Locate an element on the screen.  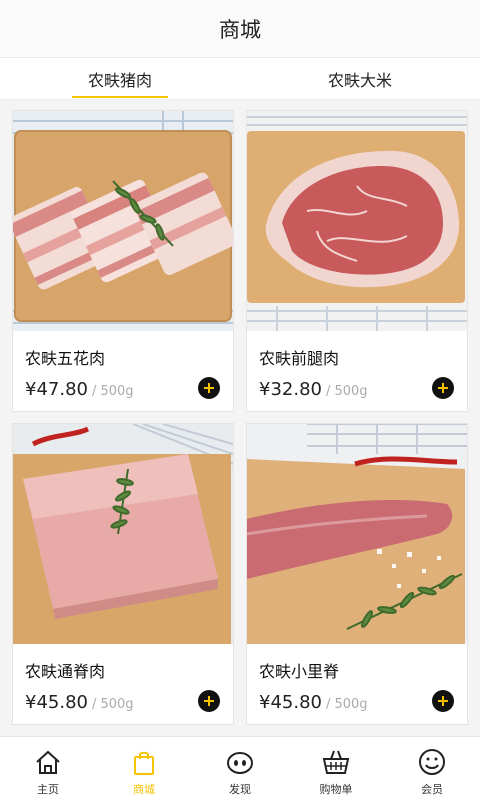
tabbar-item-mall: 商城 is located at coordinates (144, 768).